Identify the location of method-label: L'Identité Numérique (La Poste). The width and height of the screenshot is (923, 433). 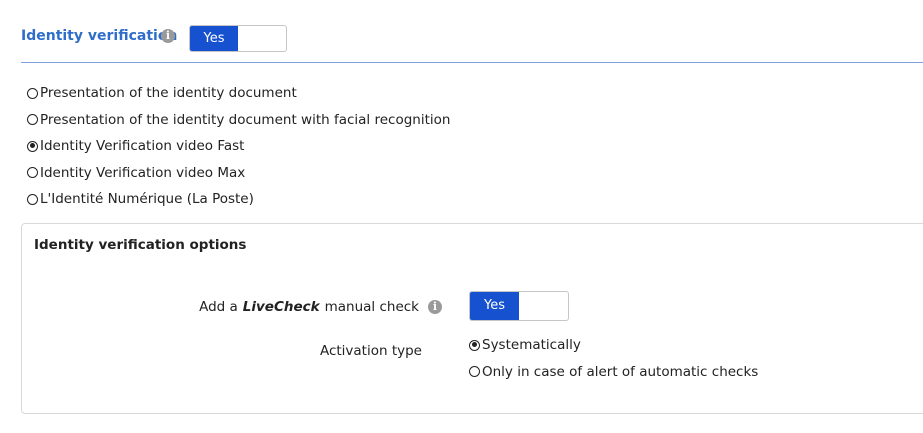
(147, 199).